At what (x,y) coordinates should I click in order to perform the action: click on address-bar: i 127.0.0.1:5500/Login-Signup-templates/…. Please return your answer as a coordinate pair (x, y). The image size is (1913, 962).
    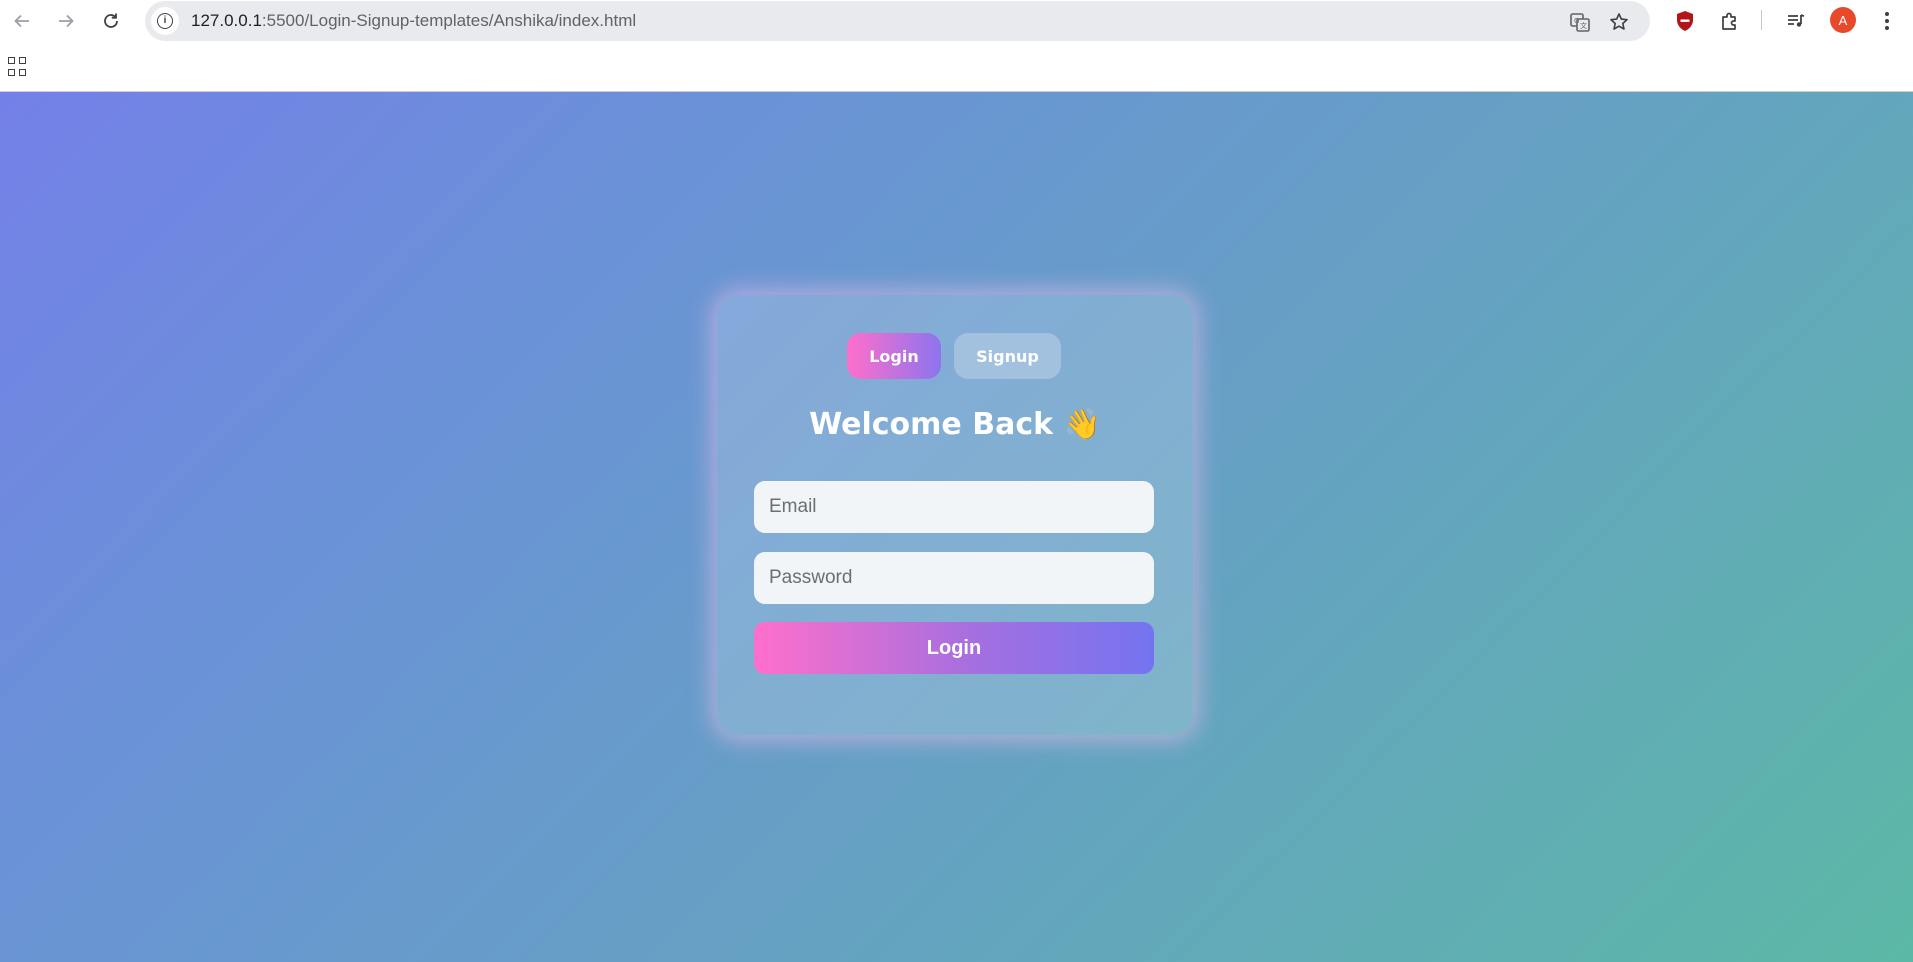
    Looking at the image, I should click on (897, 21).